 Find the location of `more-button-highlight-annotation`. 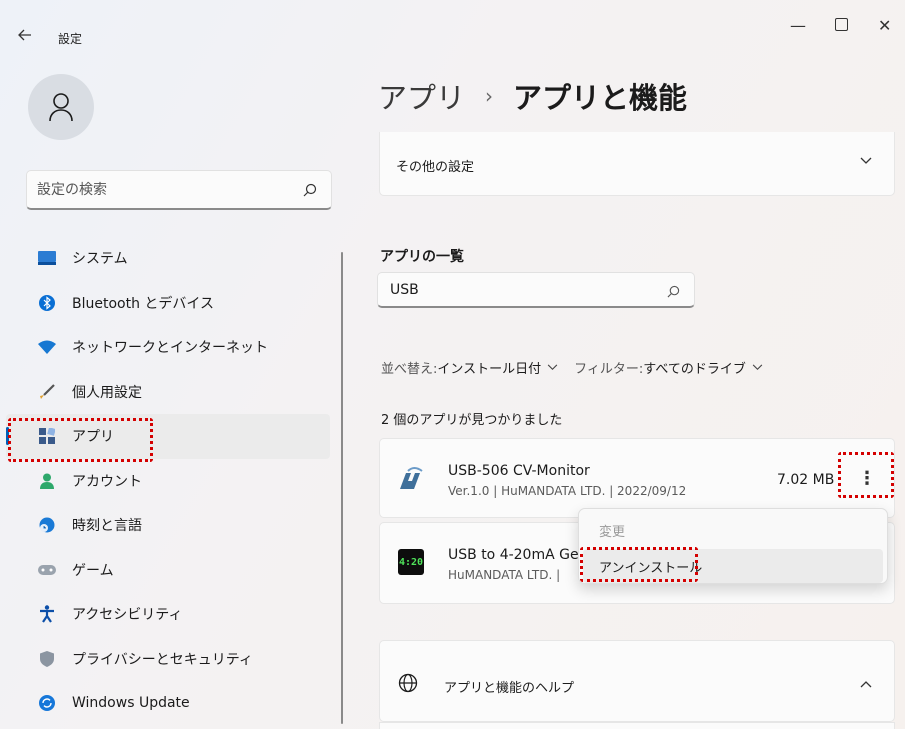

more-button-highlight-annotation is located at coordinates (866, 475).